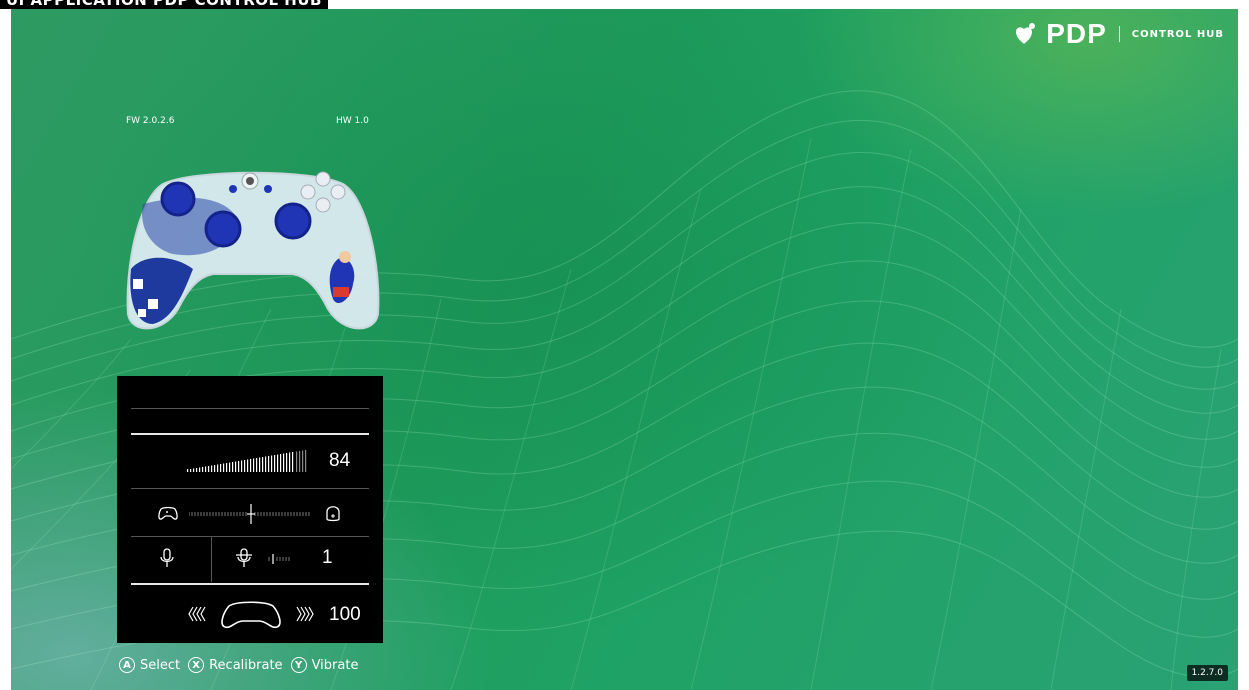 This screenshot has height=690, width=1249. I want to click on hint-recalibrate: X Recalibrate, so click(235, 665).